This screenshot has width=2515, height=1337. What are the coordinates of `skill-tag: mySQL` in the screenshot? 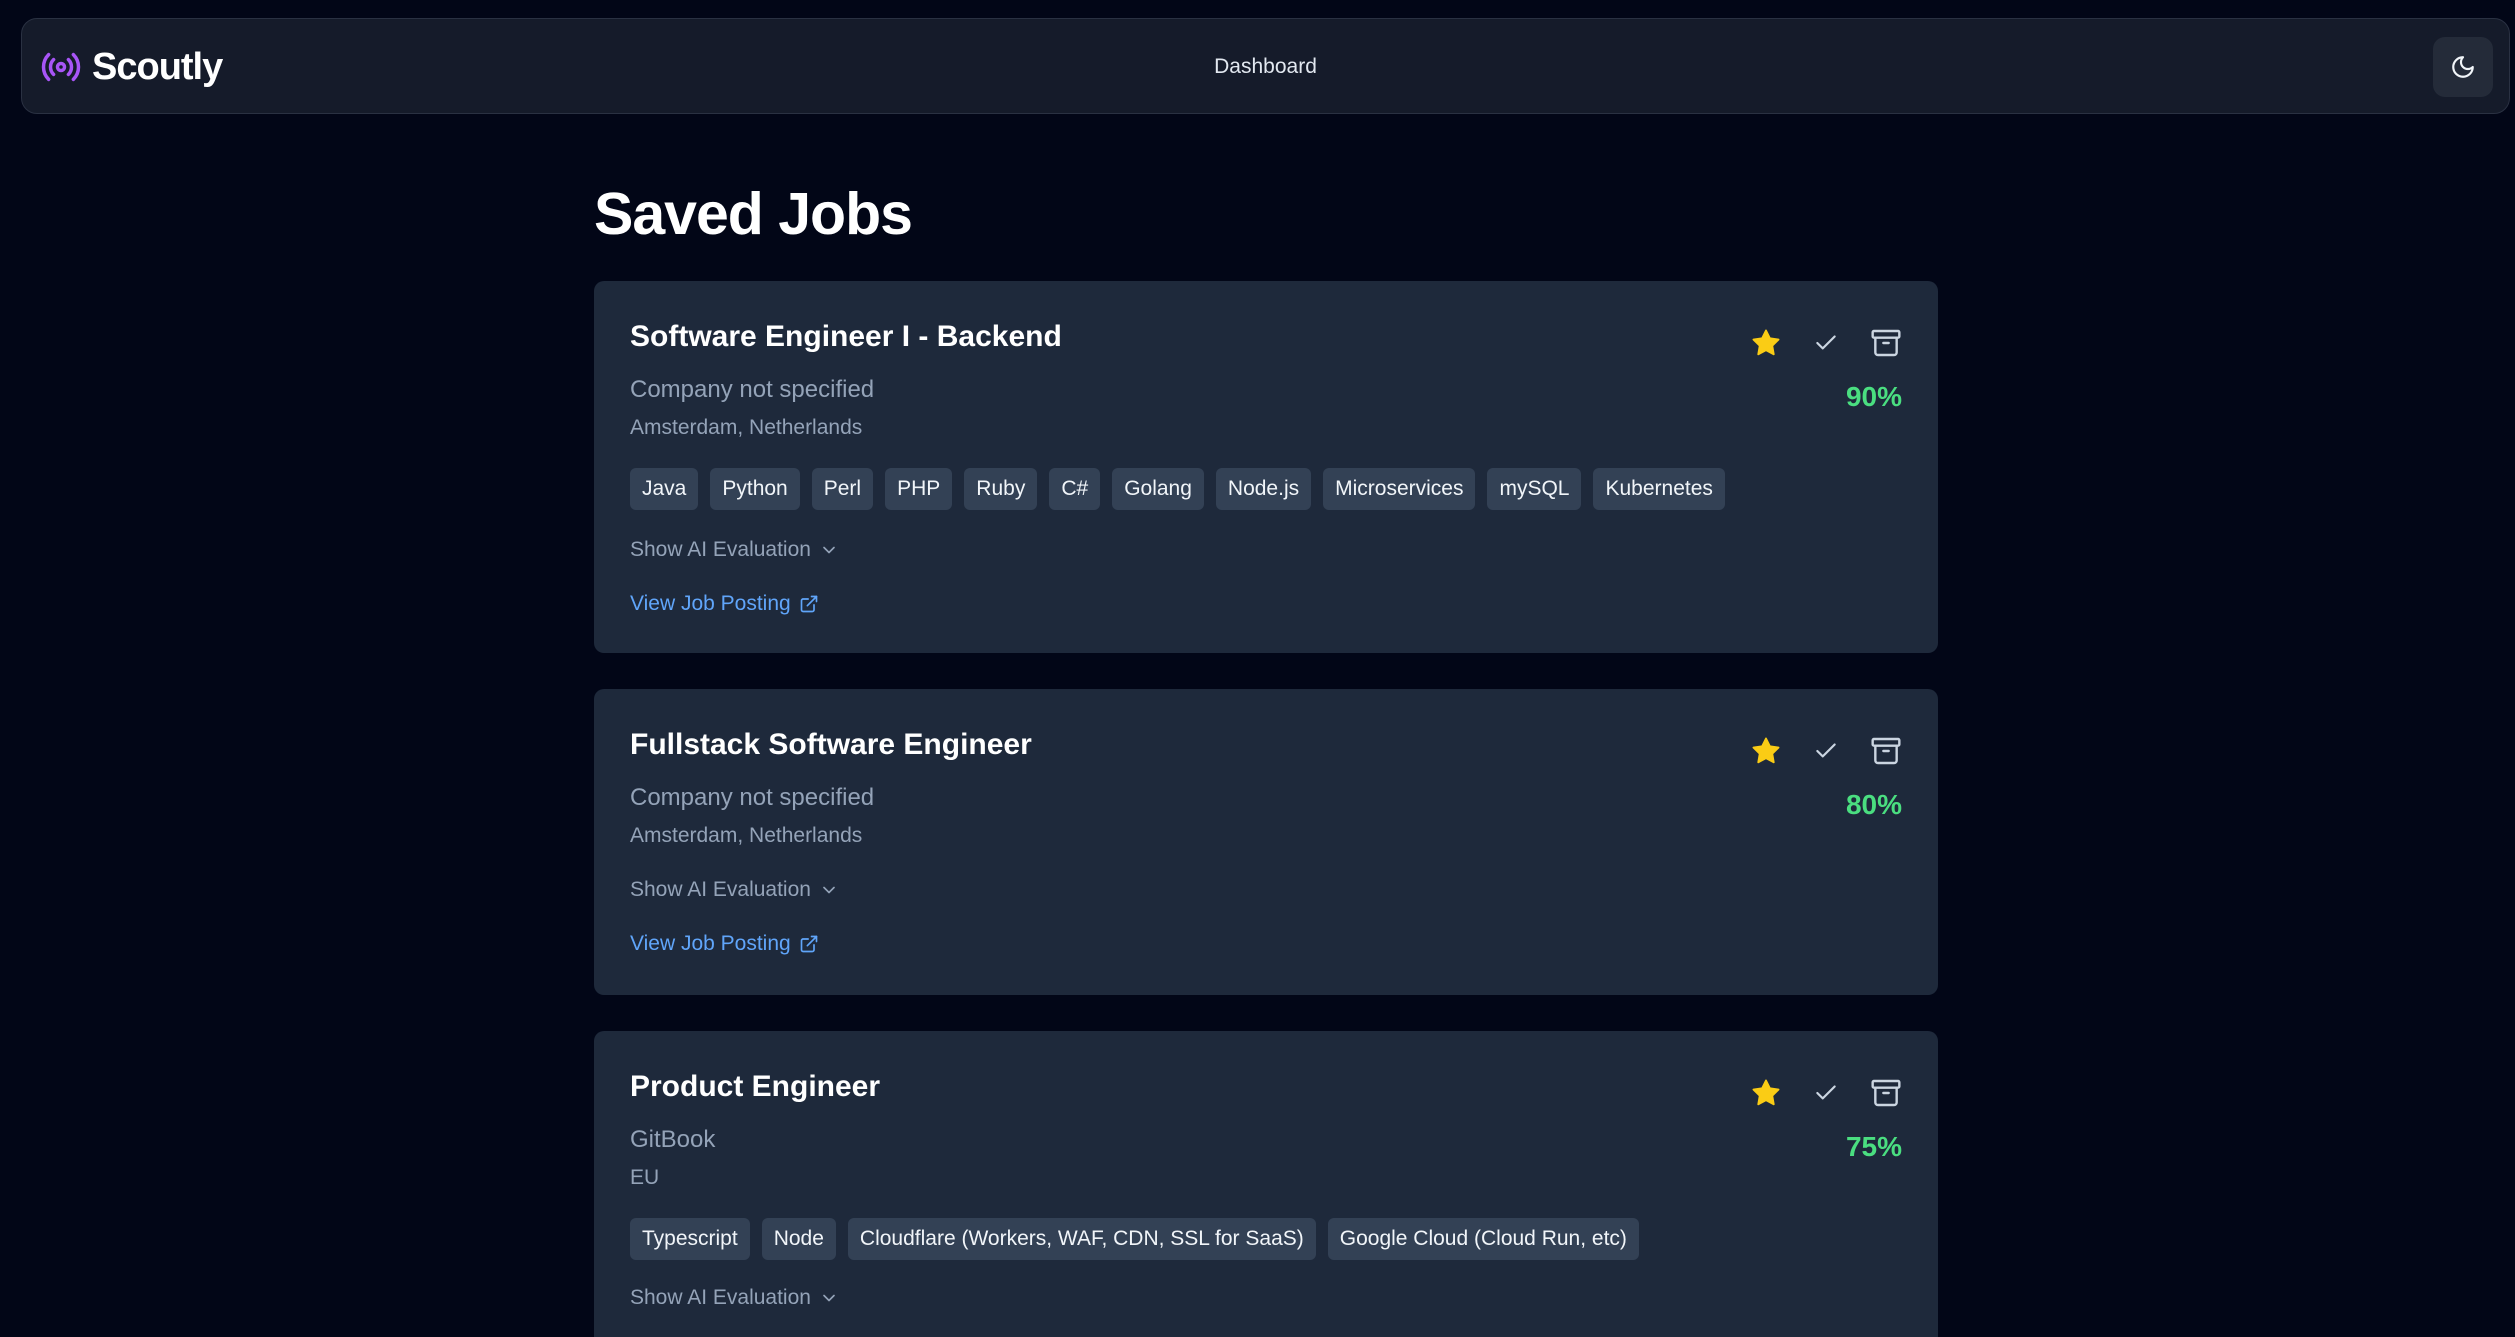 It's located at (1534, 489).